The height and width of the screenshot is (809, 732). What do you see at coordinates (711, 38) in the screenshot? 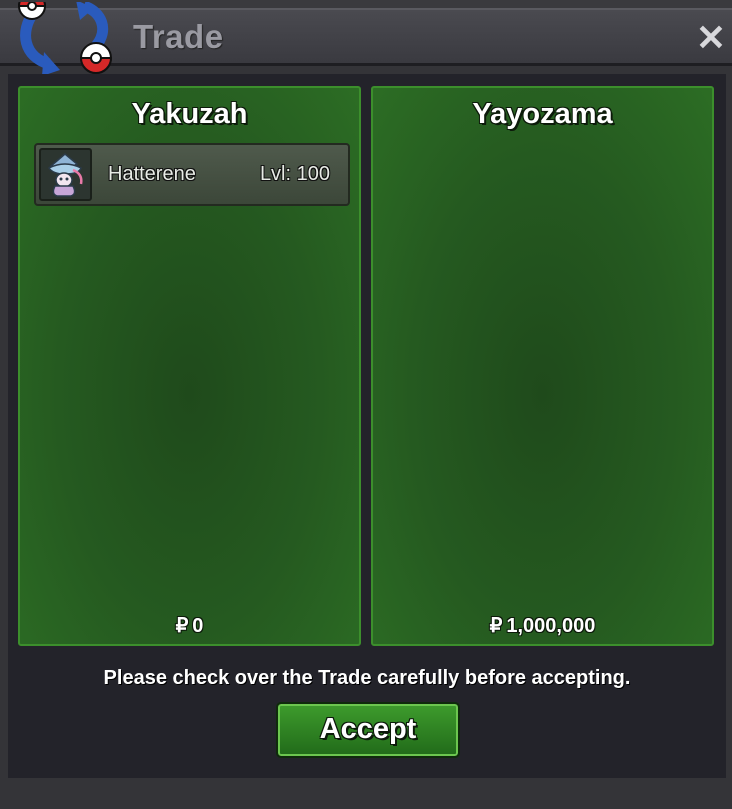
I see `close-icon: ✕` at bounding box center [711, 38].